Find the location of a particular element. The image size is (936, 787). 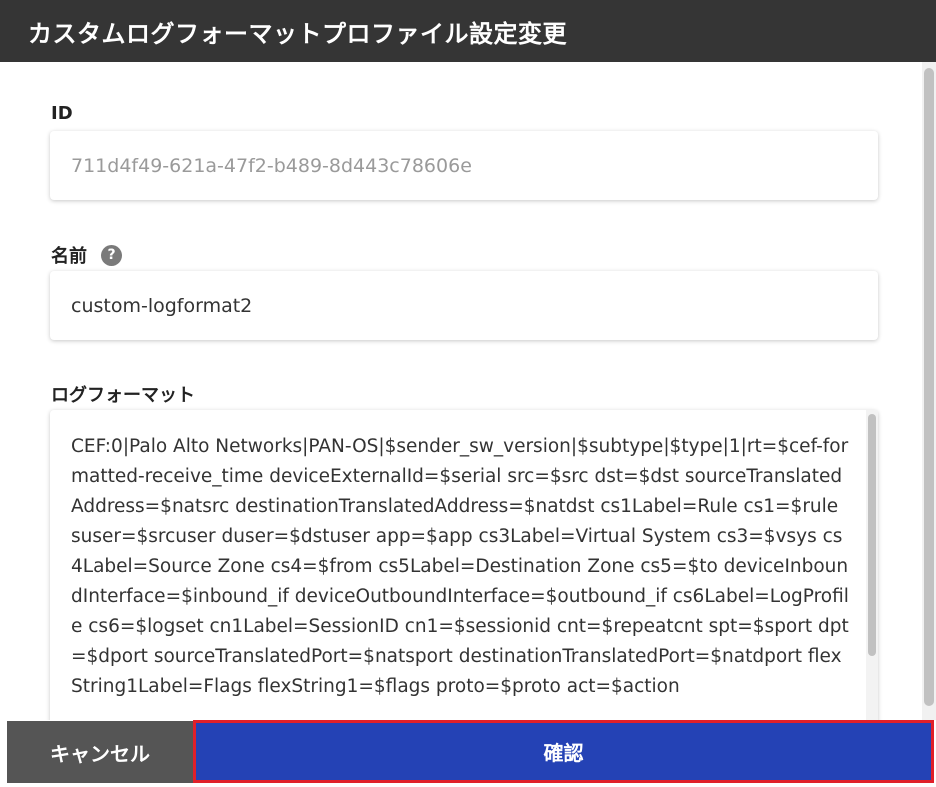

id-label: ID is located at coordinates (62, 113).